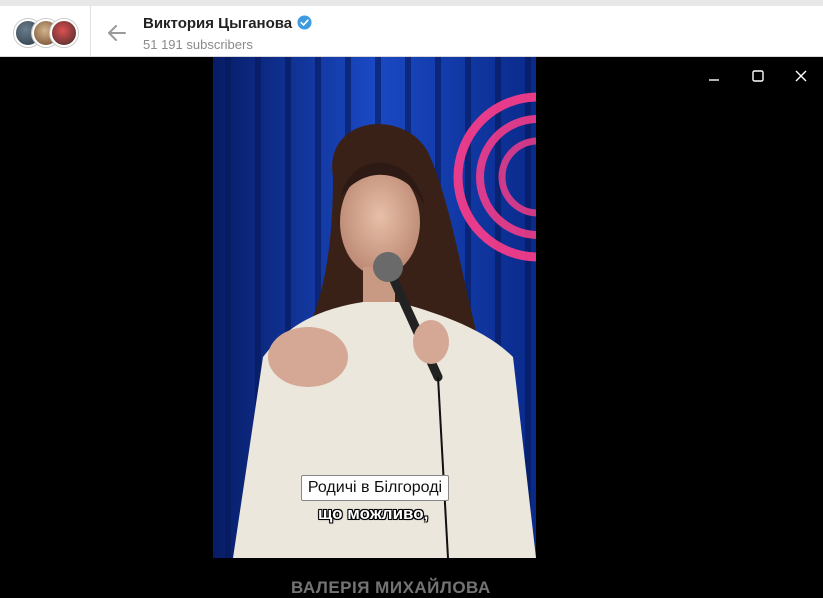 Image resolution: width=823 pixels, height=598 pixels. What do you see at coordinates (308, 357) in the screenshot?
I see `shoulder` at bounding box center [308, 357].